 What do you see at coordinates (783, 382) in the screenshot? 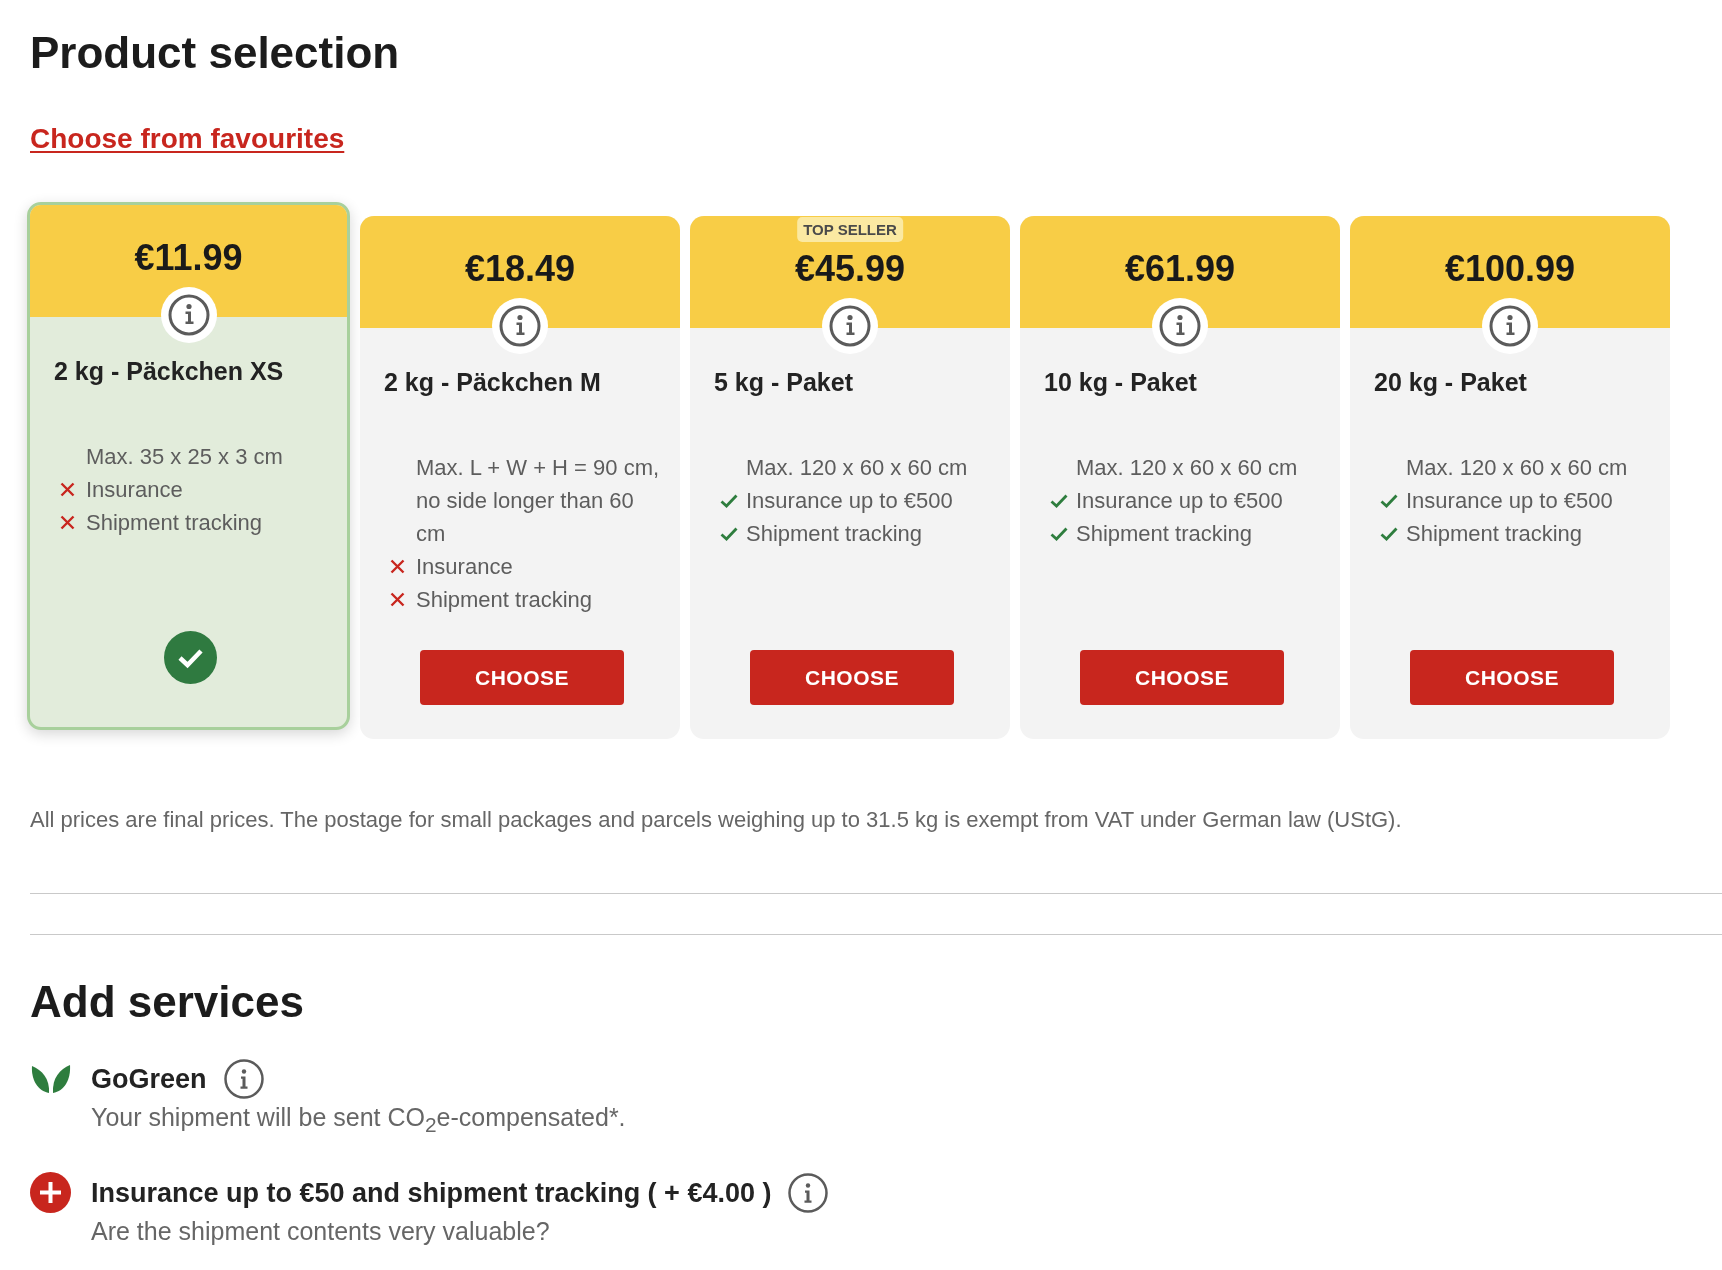
I see `product-name: 5 kg - Paket` at bounding box center [783, 382].